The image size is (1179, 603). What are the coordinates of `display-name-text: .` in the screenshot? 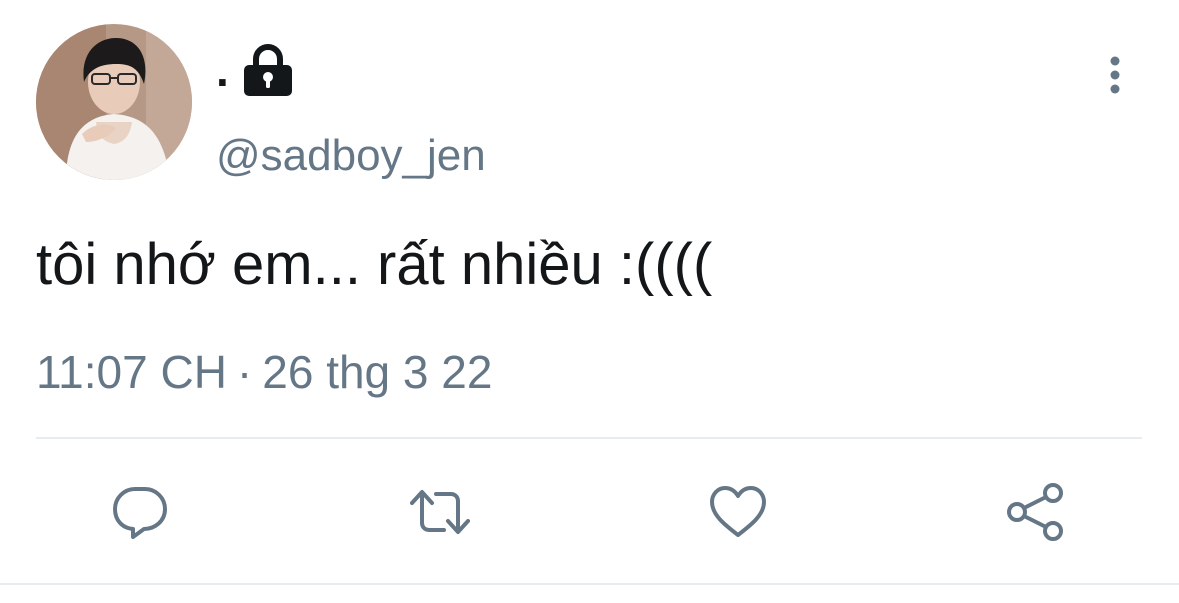 It's located at (222, 70).